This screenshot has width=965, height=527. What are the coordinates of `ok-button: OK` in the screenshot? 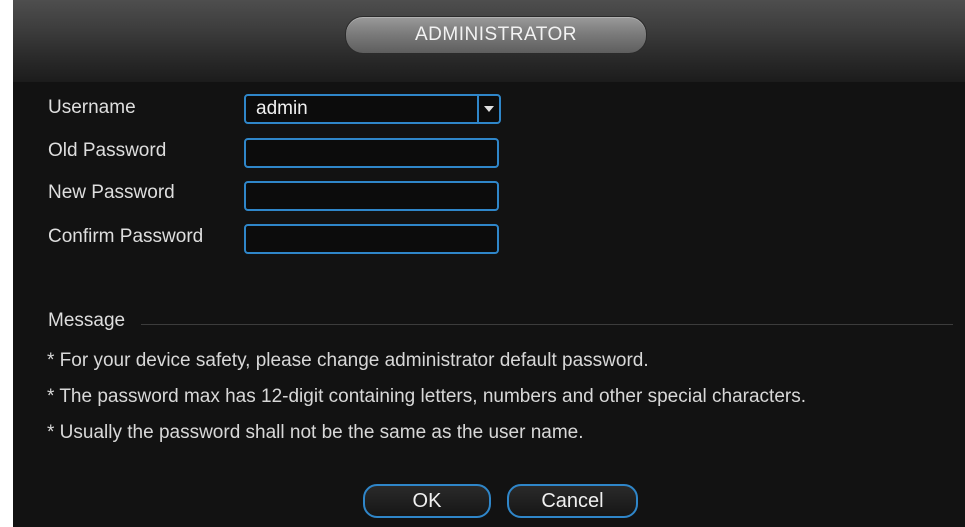 It's located at (427, 501).